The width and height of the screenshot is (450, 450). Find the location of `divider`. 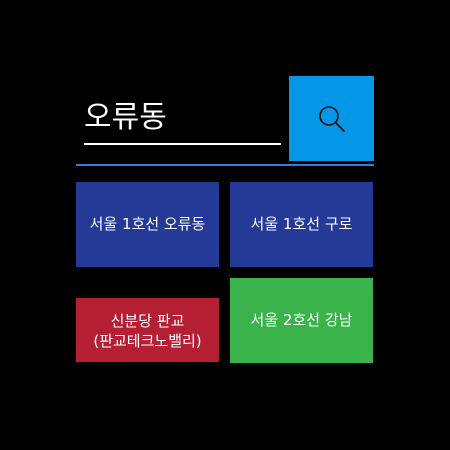

divider is located at coordinates (225, 165).